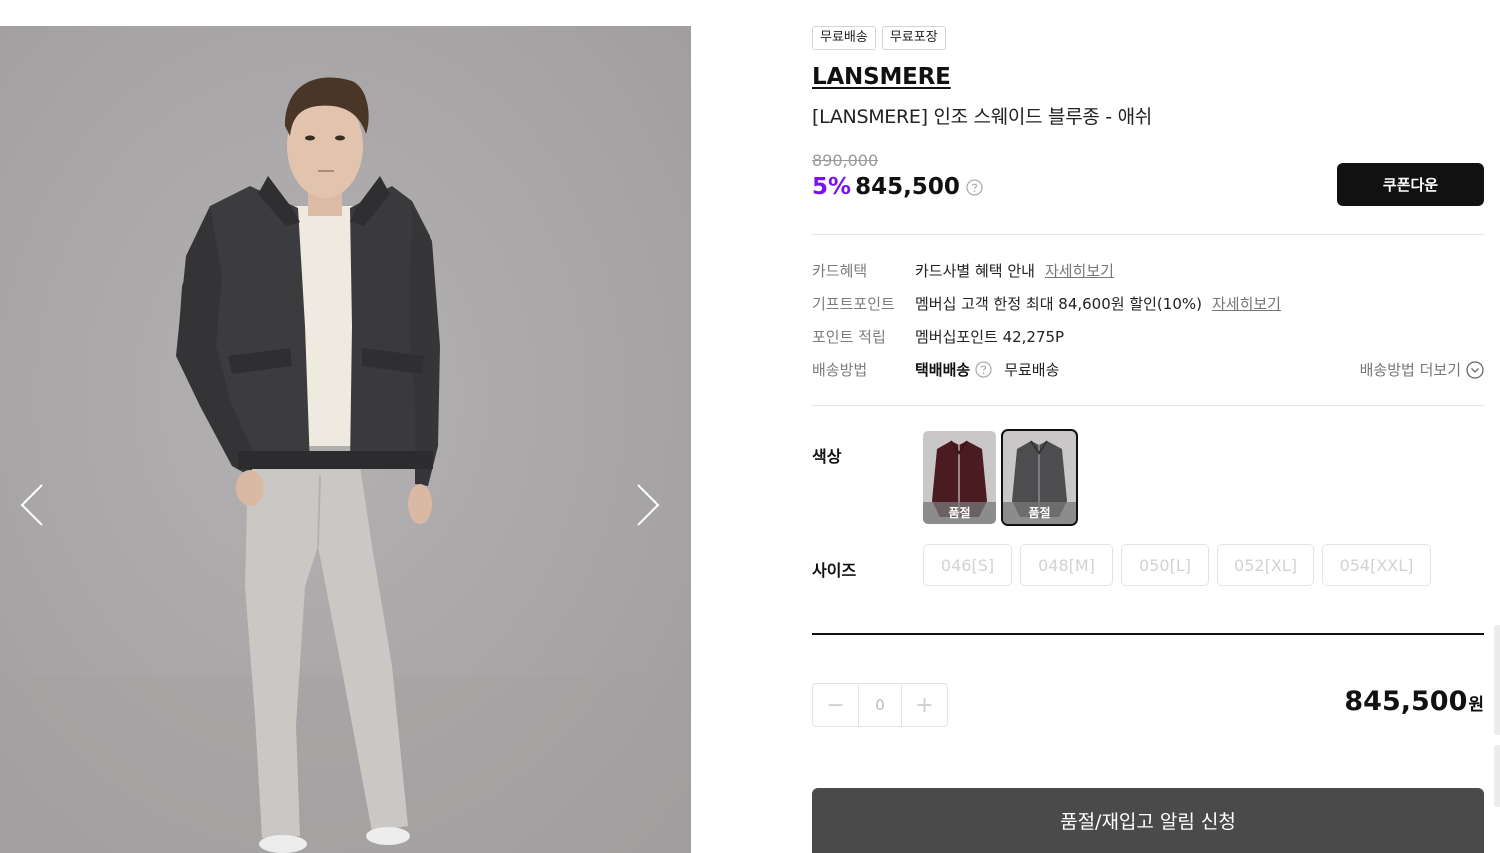 The image size is (1500, 853). I want to click on chevron-right-icon, so click(648, 505).